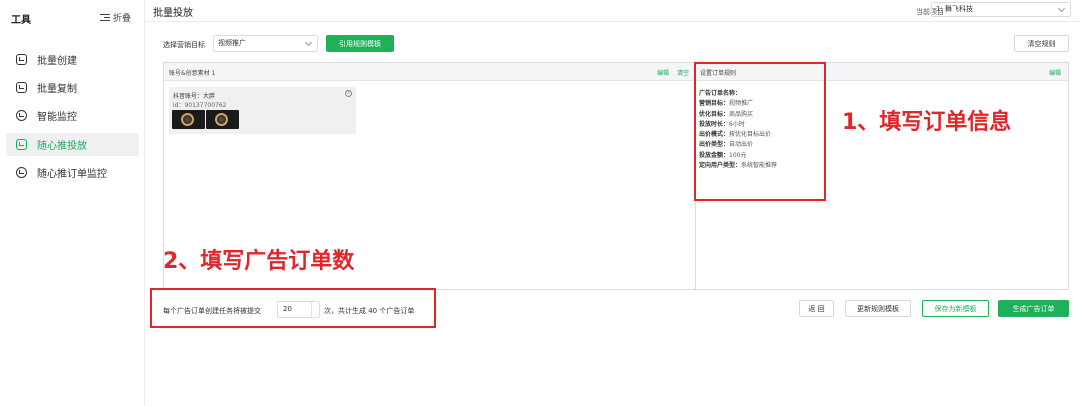 The image size is (1080, 406). Describe the element at coordinates (348, 93) in the screenshot. I see `close-icon: ×` at that location.